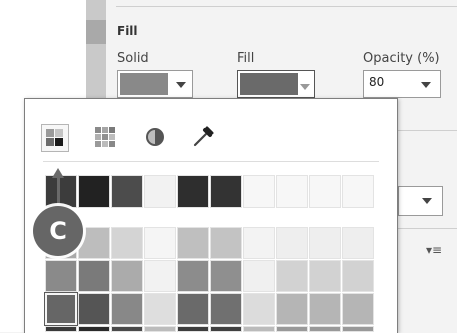 This screenshot has width=457, height=333. What do you see at coordinates (402, 84) in the screenshot?
I see `opacity-dropdown: 80` at bounding box center [402, 84].